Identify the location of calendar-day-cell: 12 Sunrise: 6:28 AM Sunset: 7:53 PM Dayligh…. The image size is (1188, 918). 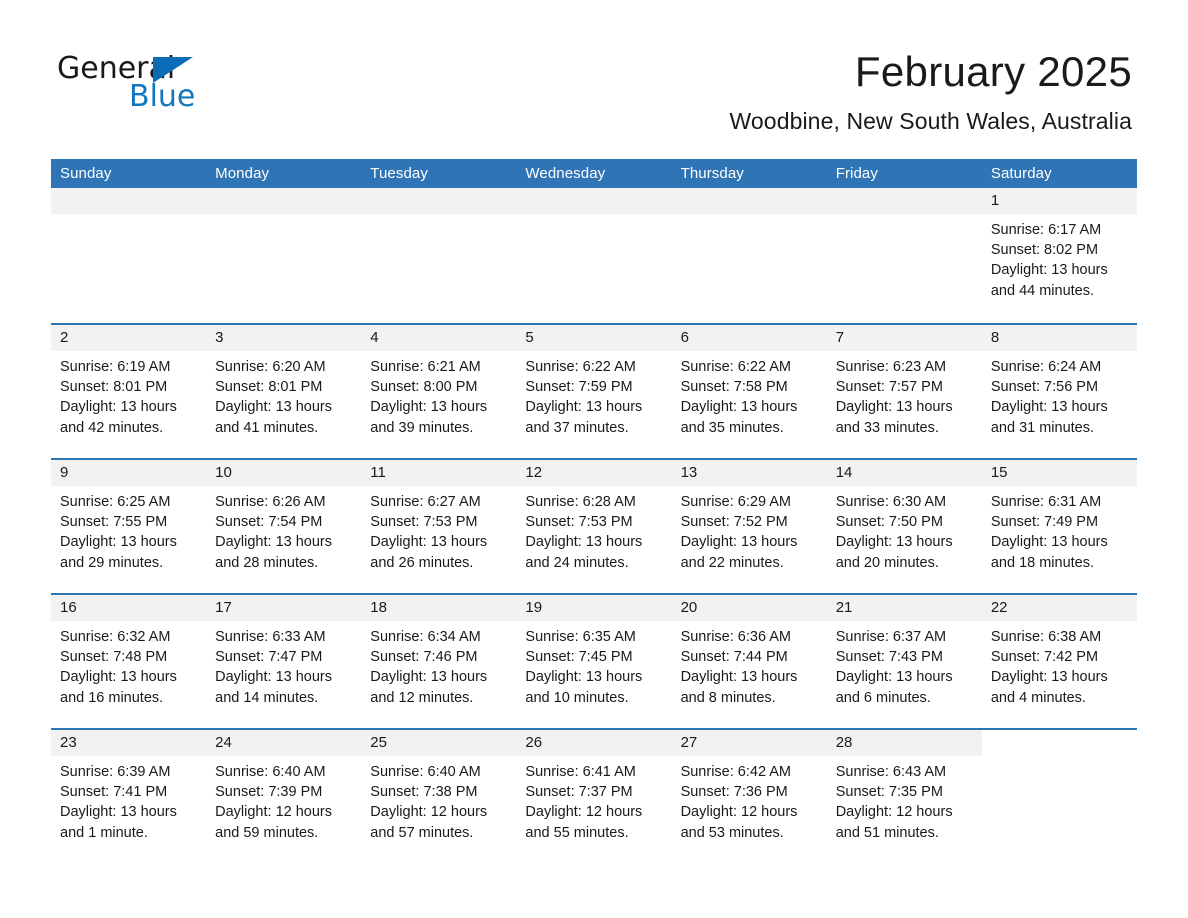
(594, 526).